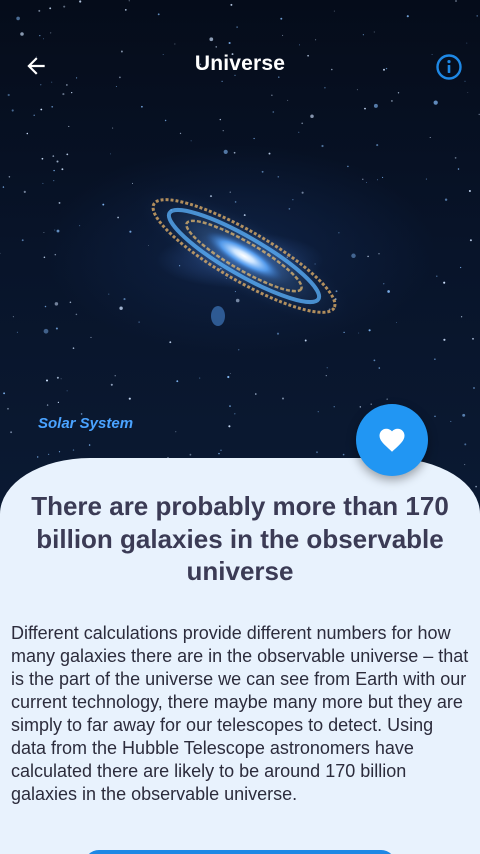 The width and height of the screenshot is (480, 854). Describe the element at coordinates (86, 423) in the screenshot. I see `category-label: Solar System` at that location.